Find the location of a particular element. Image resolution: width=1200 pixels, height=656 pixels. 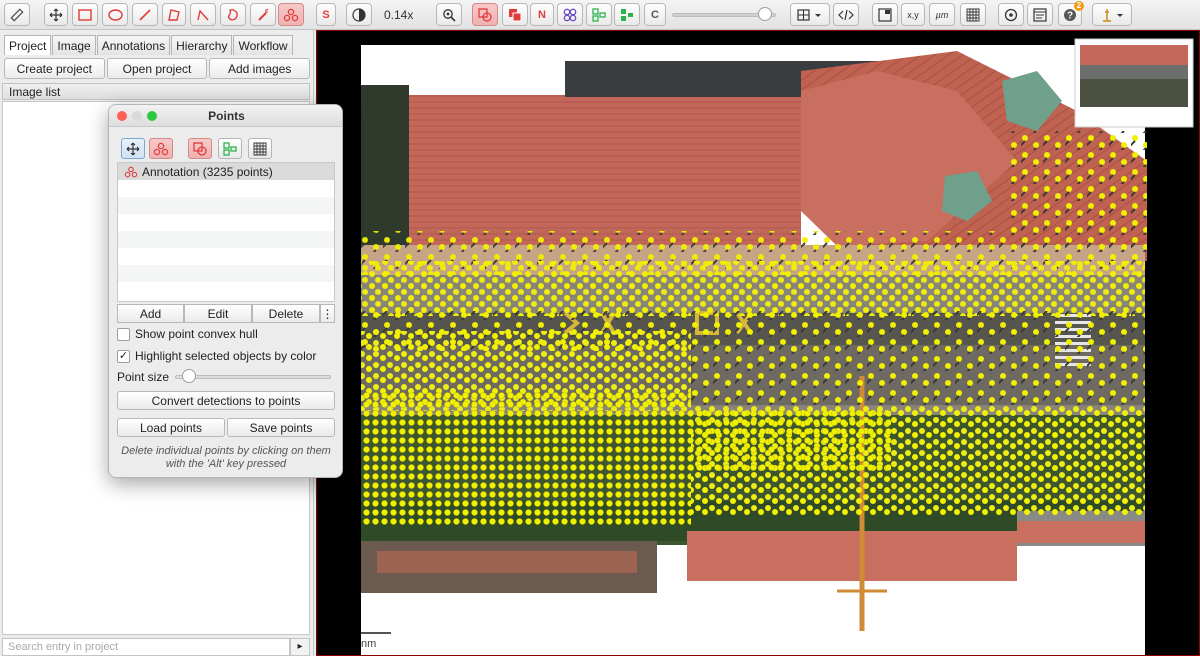

fill-detections-icon is located at coordinates (627, 14).